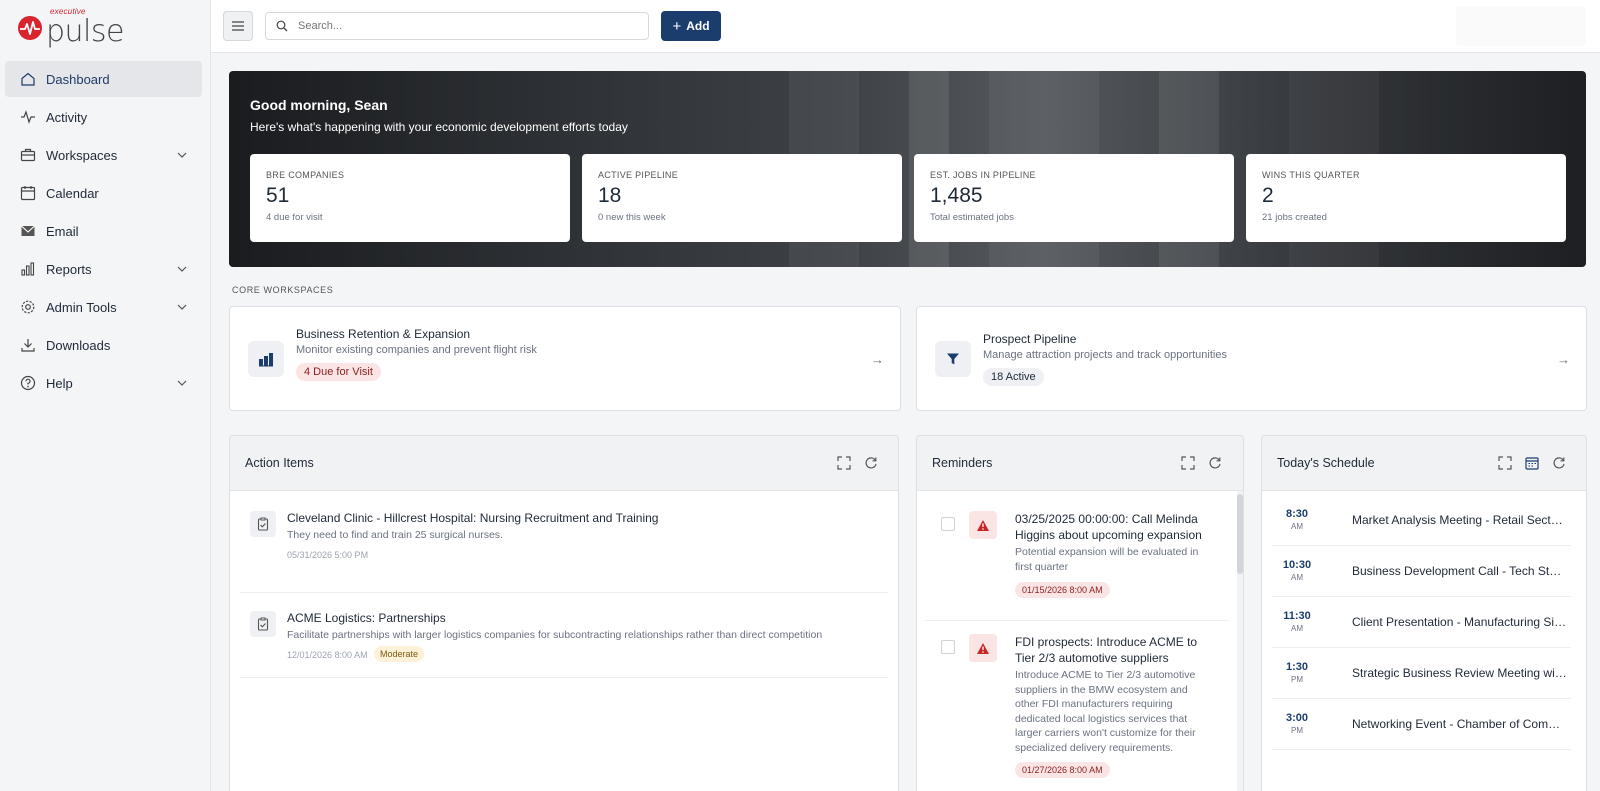 This screenshot has height=791, width=1600. What do you see at coordinates (610, 195) in the screenshot?
I see `stat-value: 18` at bounding box center [610, 195].